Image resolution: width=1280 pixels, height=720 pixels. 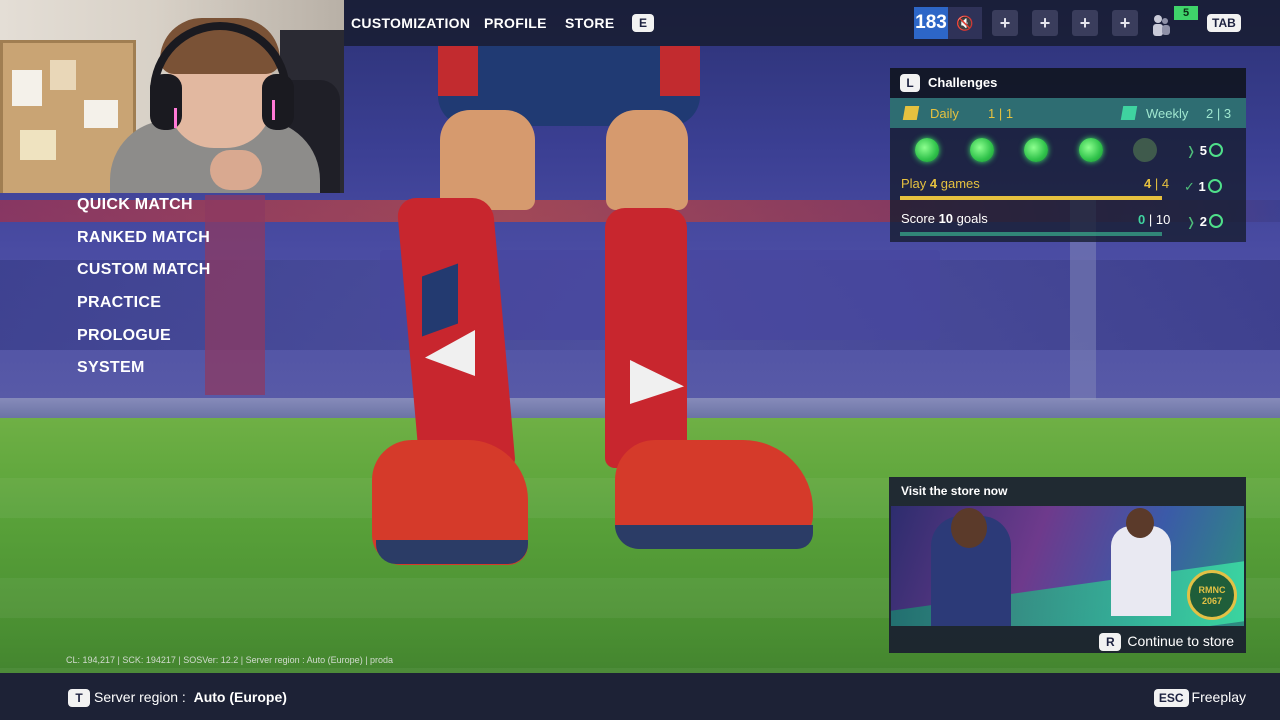 I want to click on server-region-selector: T Server region : Auto (Europe), so click(x=177, y=698).